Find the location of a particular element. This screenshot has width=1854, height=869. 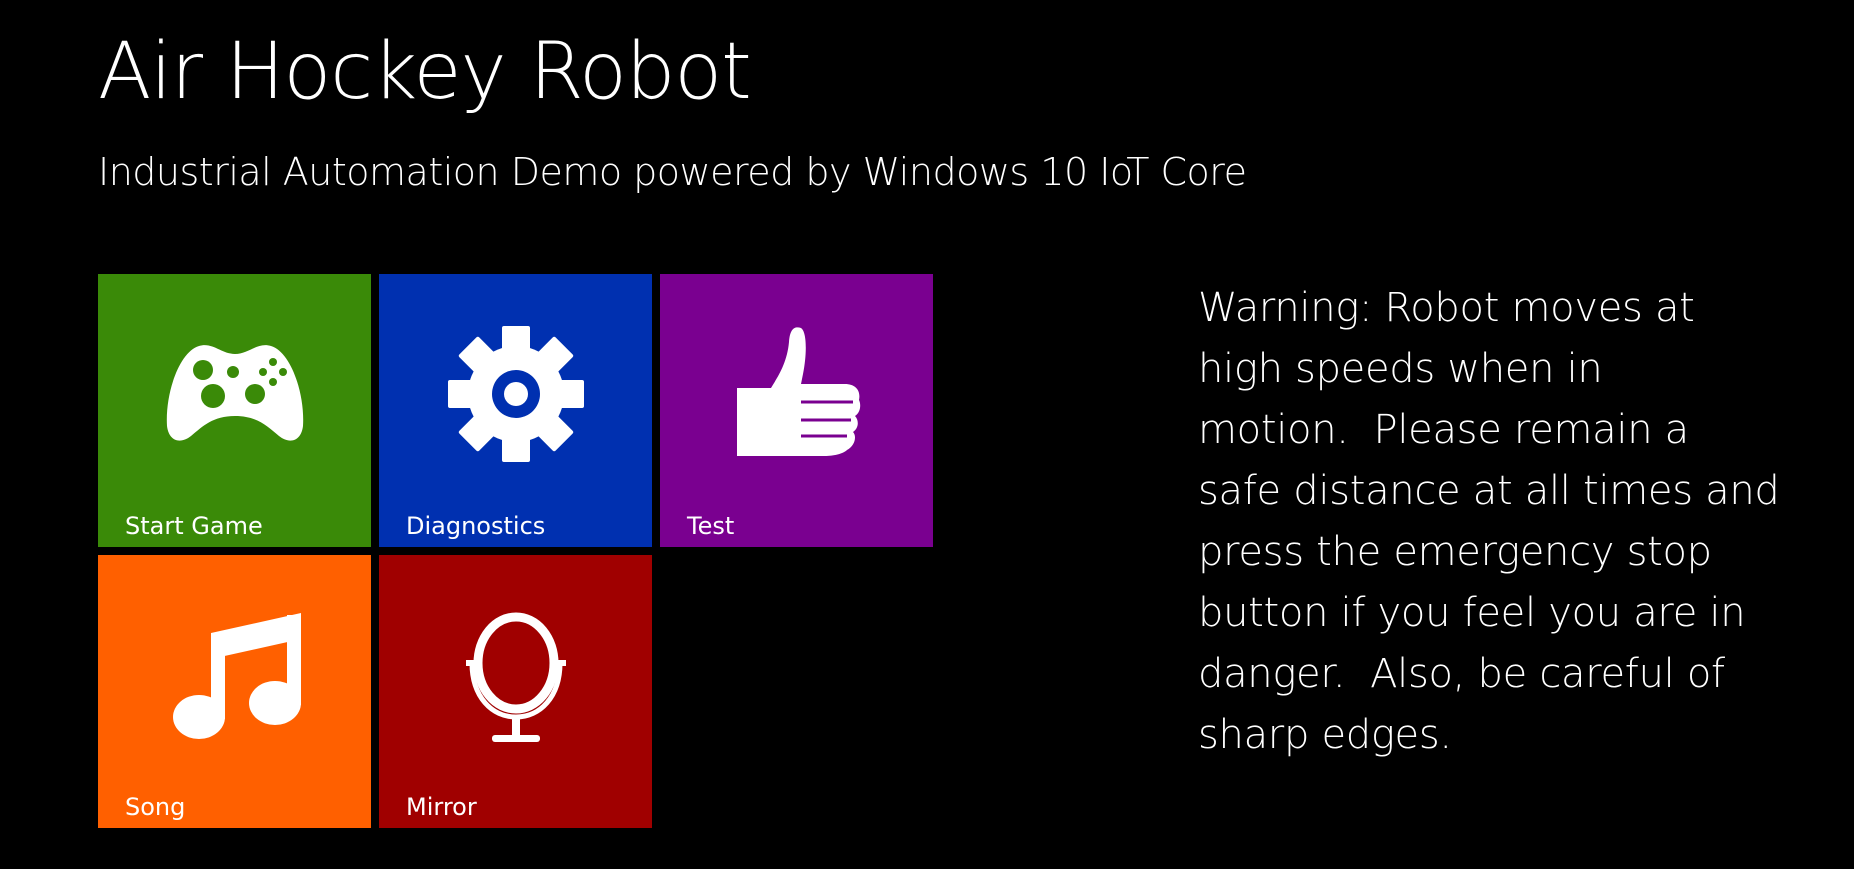

tile-label: Test is located at coordinates (711, 526).